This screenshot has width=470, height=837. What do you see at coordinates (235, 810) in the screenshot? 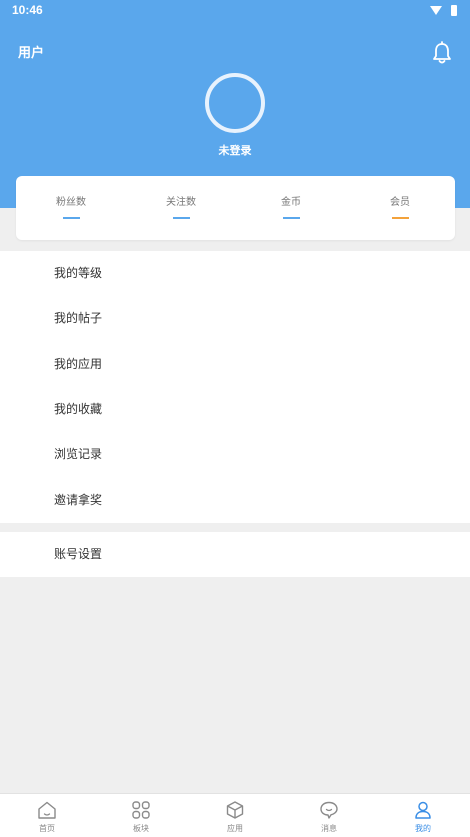
I see `cube-icon` at bounding box center [235, 810].